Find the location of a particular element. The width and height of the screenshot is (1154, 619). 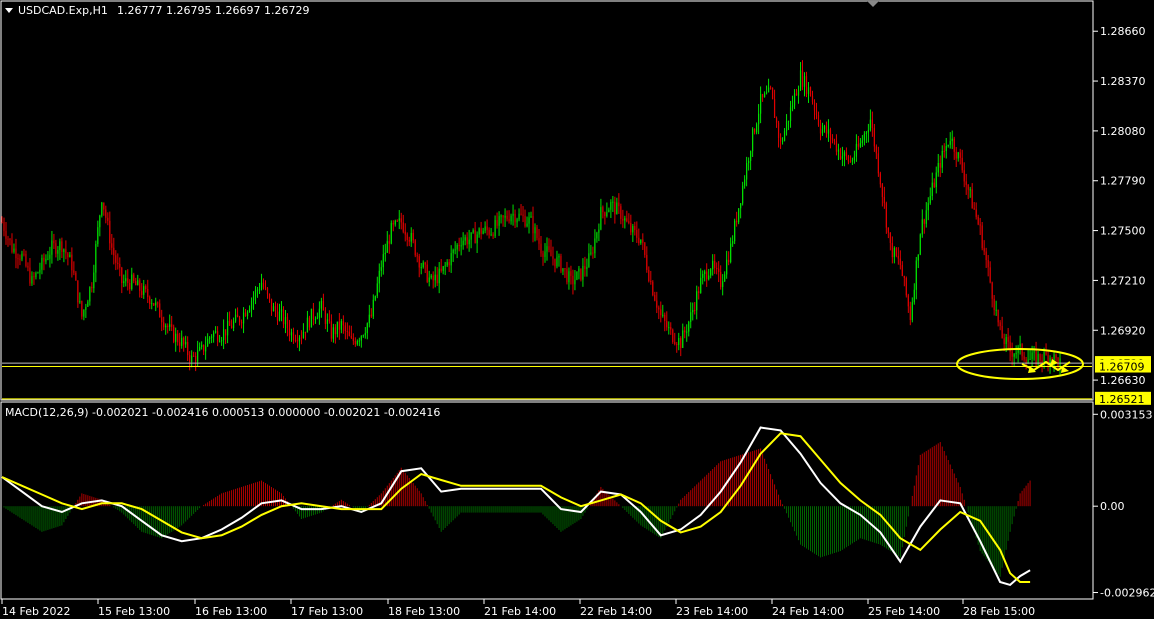

time-tick-label: 18 Feb 13:00 is located at coordinates (424, 611).